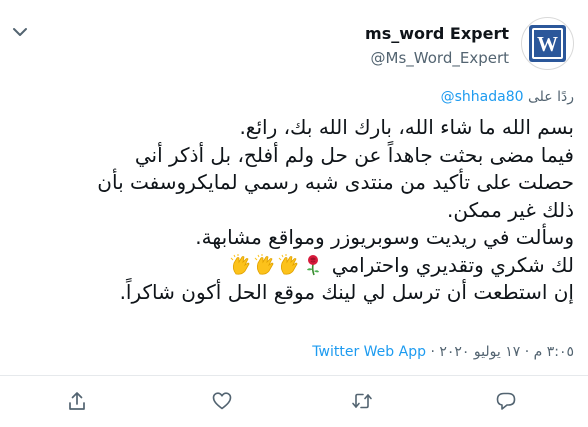 Image resolution: width=588 pixels, height=427 pixels. I want to click on tweet-line-4: ذلك غير ممكن., so click(510, 209).